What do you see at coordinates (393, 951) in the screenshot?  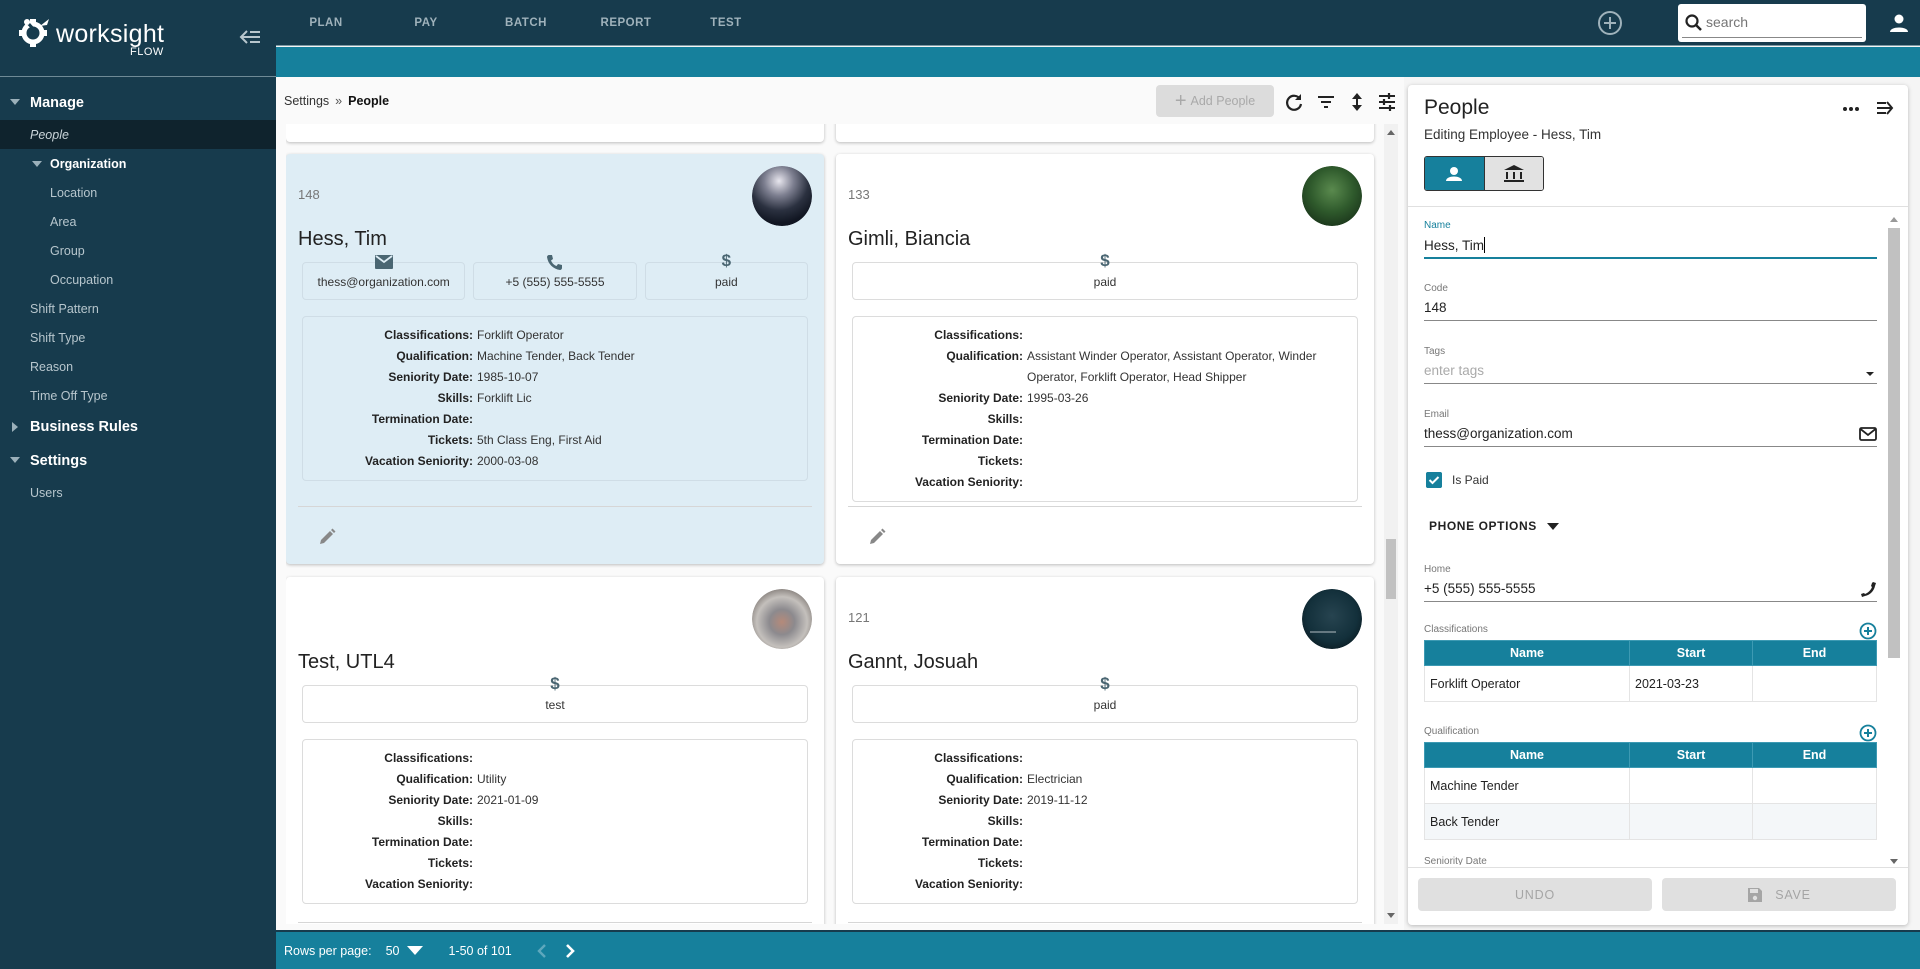 I see `rows-per-page-value: 50` at bounding box center [393, 951].